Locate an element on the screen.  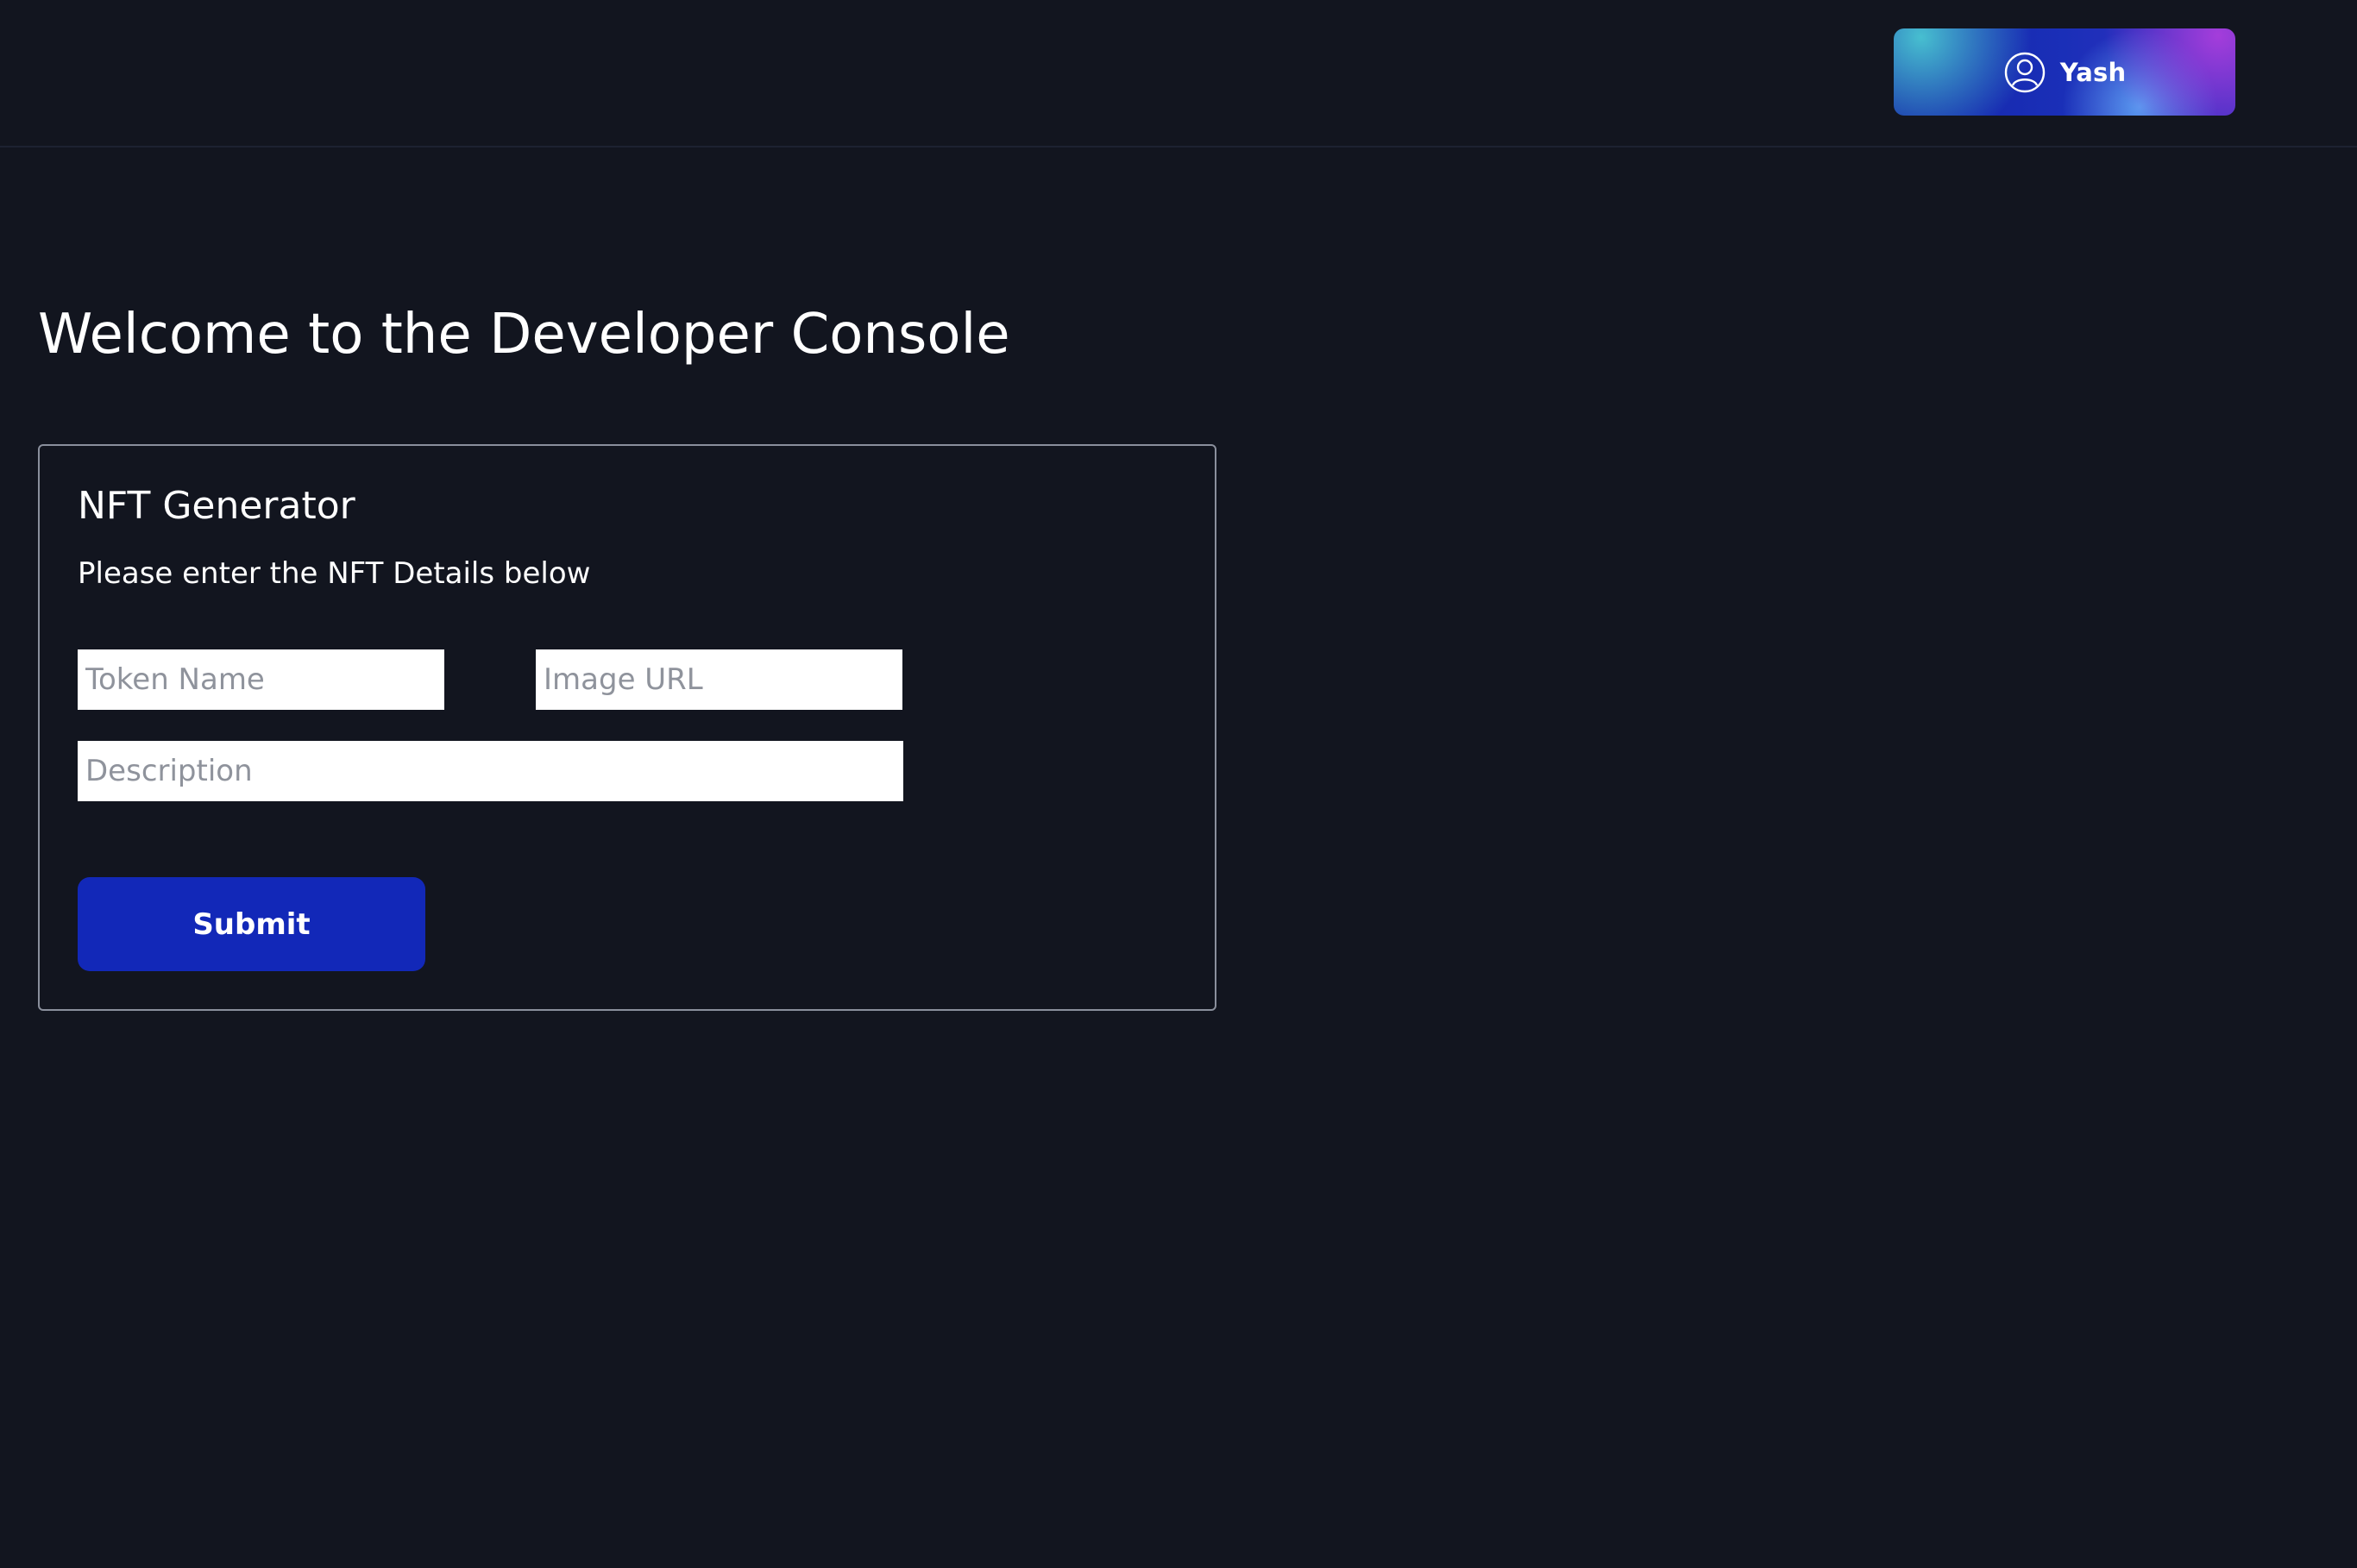
description-input is located at coordinates (490, 771).